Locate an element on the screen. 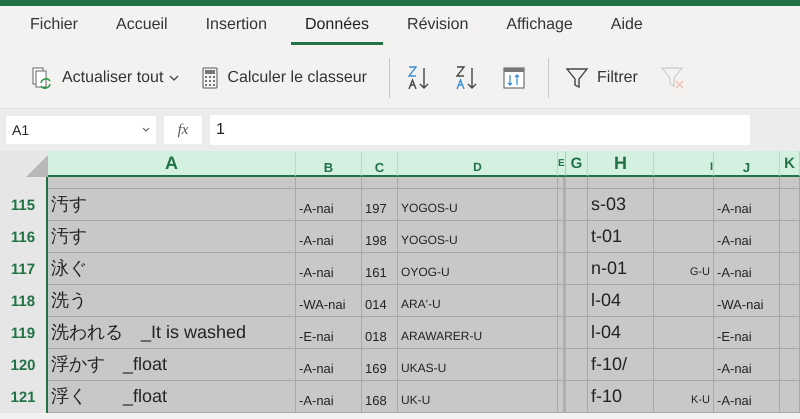 The image size is (800, 419). ribbon-tab: Affichage is located at coordinates (539, 27).